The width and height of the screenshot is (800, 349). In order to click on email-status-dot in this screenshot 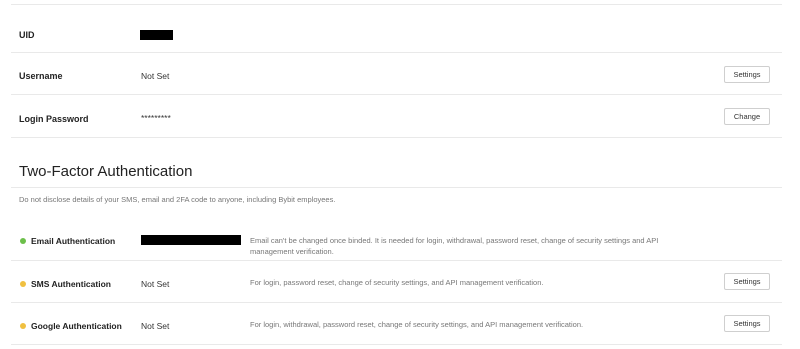, I will do `click(23, 241)`.